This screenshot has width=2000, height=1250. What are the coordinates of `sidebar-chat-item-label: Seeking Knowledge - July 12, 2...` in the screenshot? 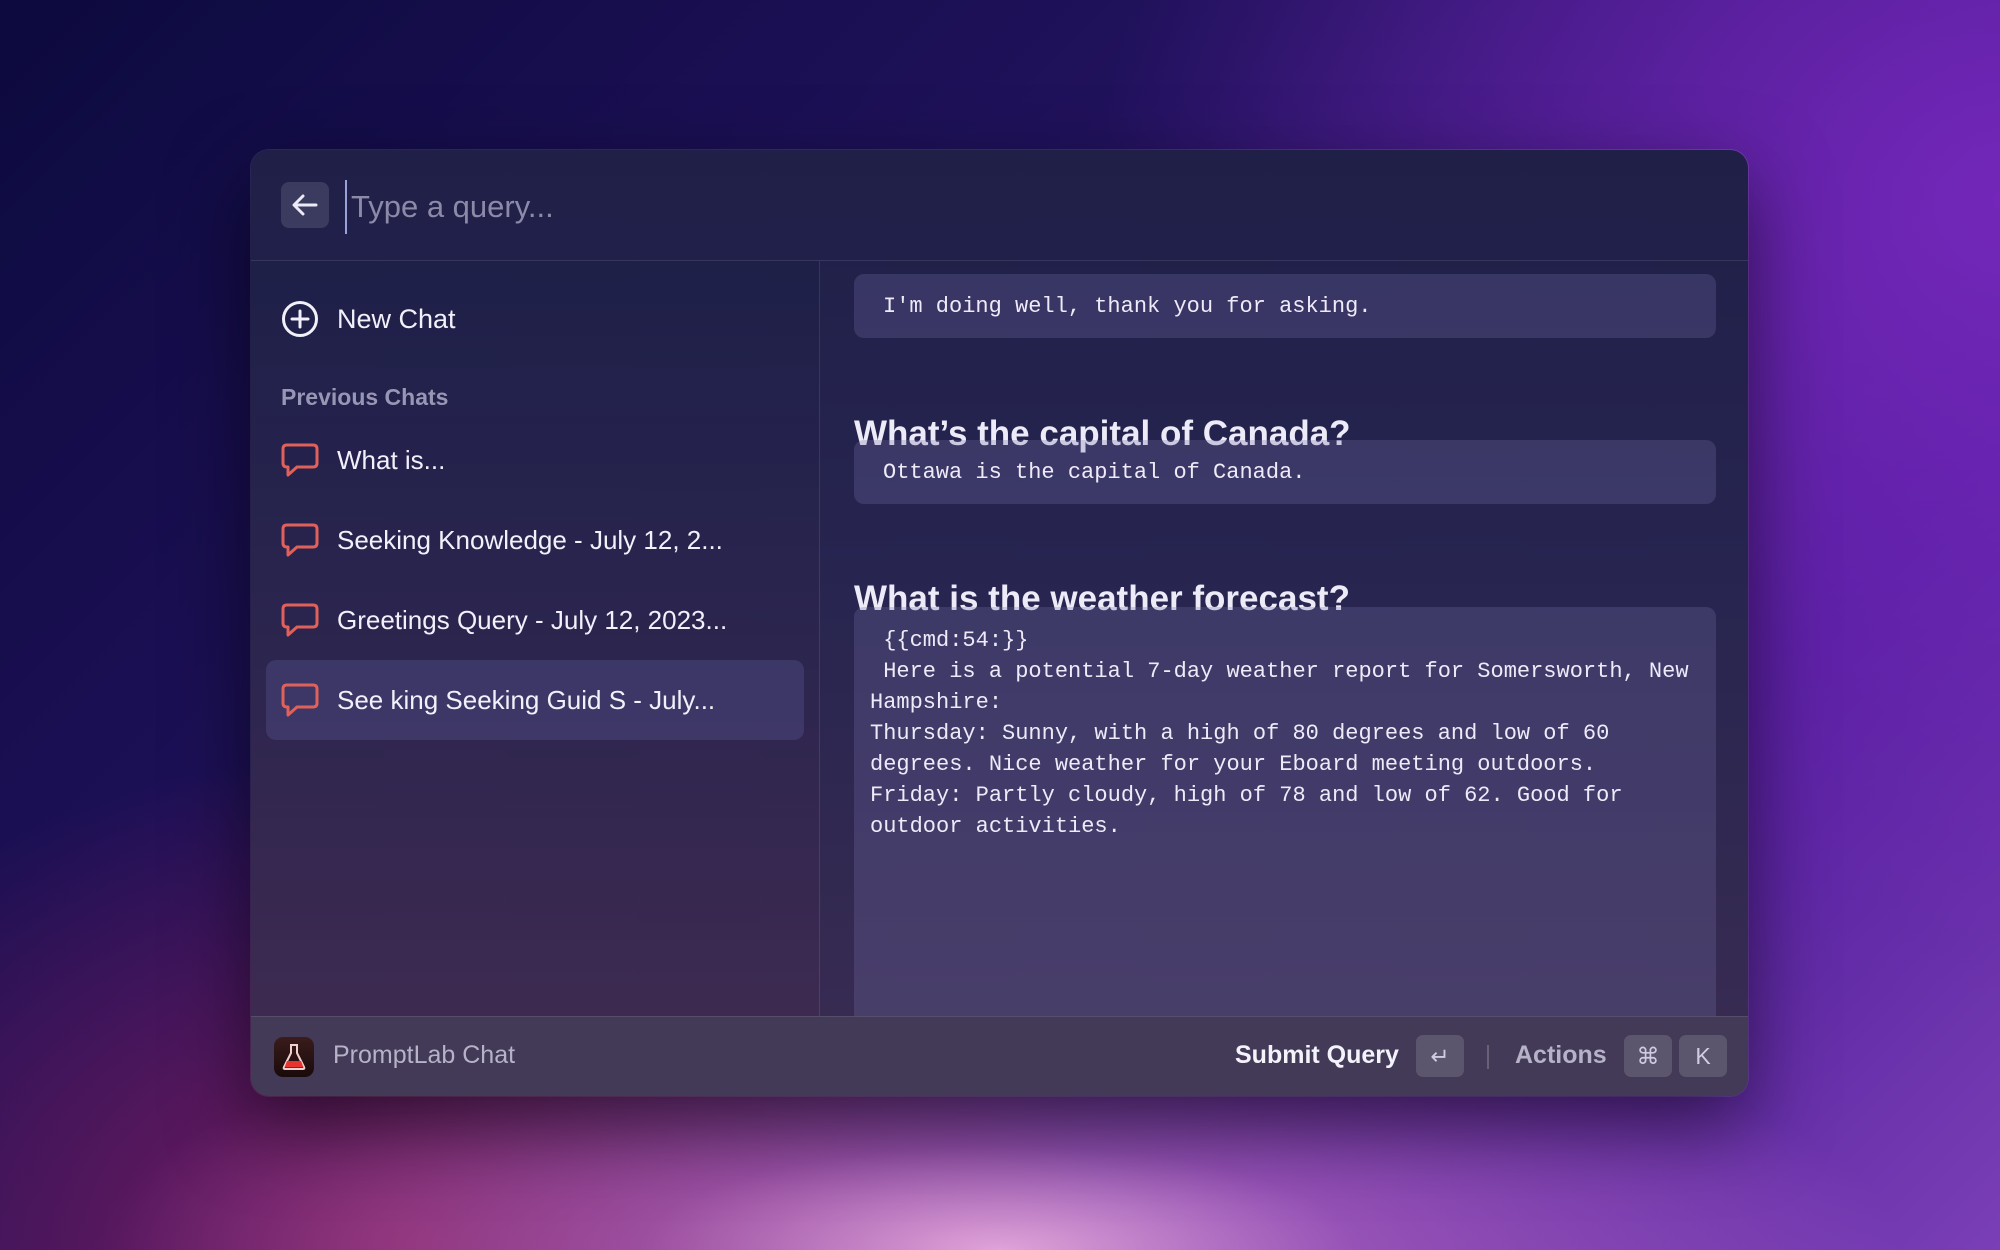 It's located at (530, 539).